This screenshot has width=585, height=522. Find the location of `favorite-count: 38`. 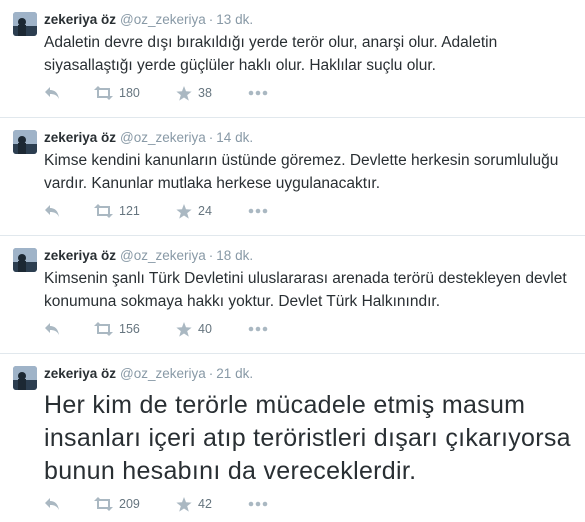

favorite-count: 38 is located at coordinates (205, 93).